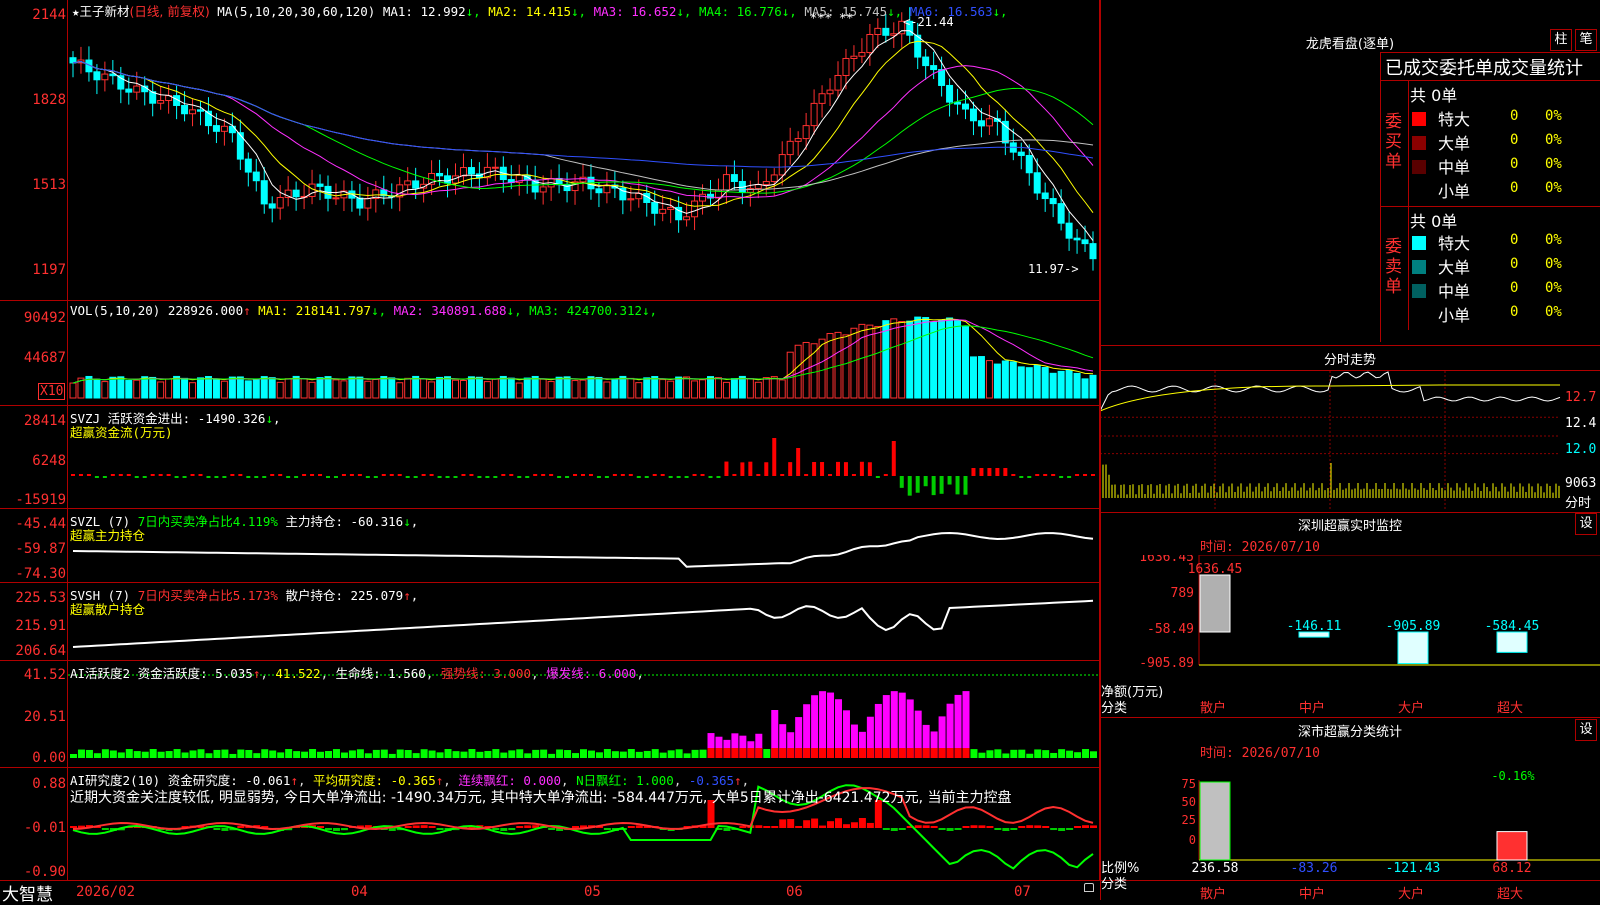  I want to click on monitor-category: 超大, so click(1510, 708).